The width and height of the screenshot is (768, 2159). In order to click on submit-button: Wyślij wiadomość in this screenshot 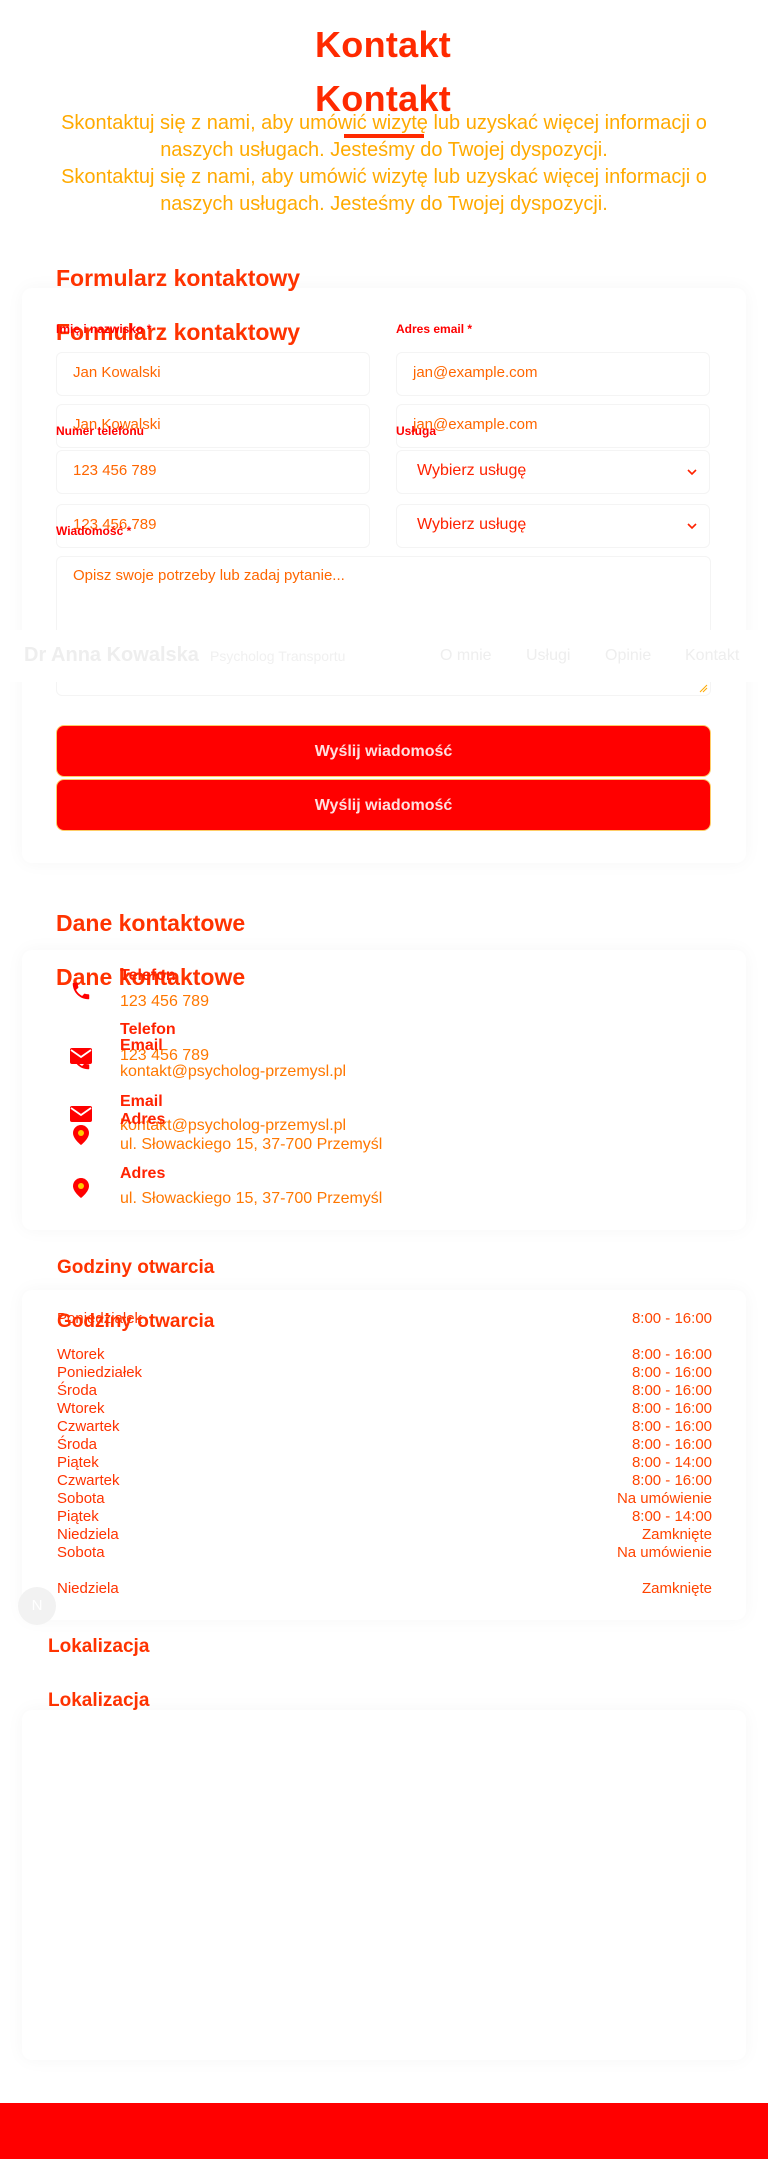, I will do `click(383, 751)`.